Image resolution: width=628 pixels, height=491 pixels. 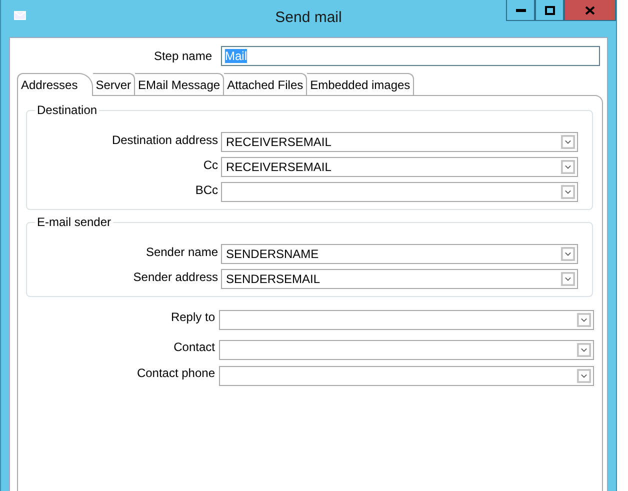 What do you see at coordinates (74, 222) in the screenshot?
I see `group-title: E-mail sender` at bounding box center [74, 222].